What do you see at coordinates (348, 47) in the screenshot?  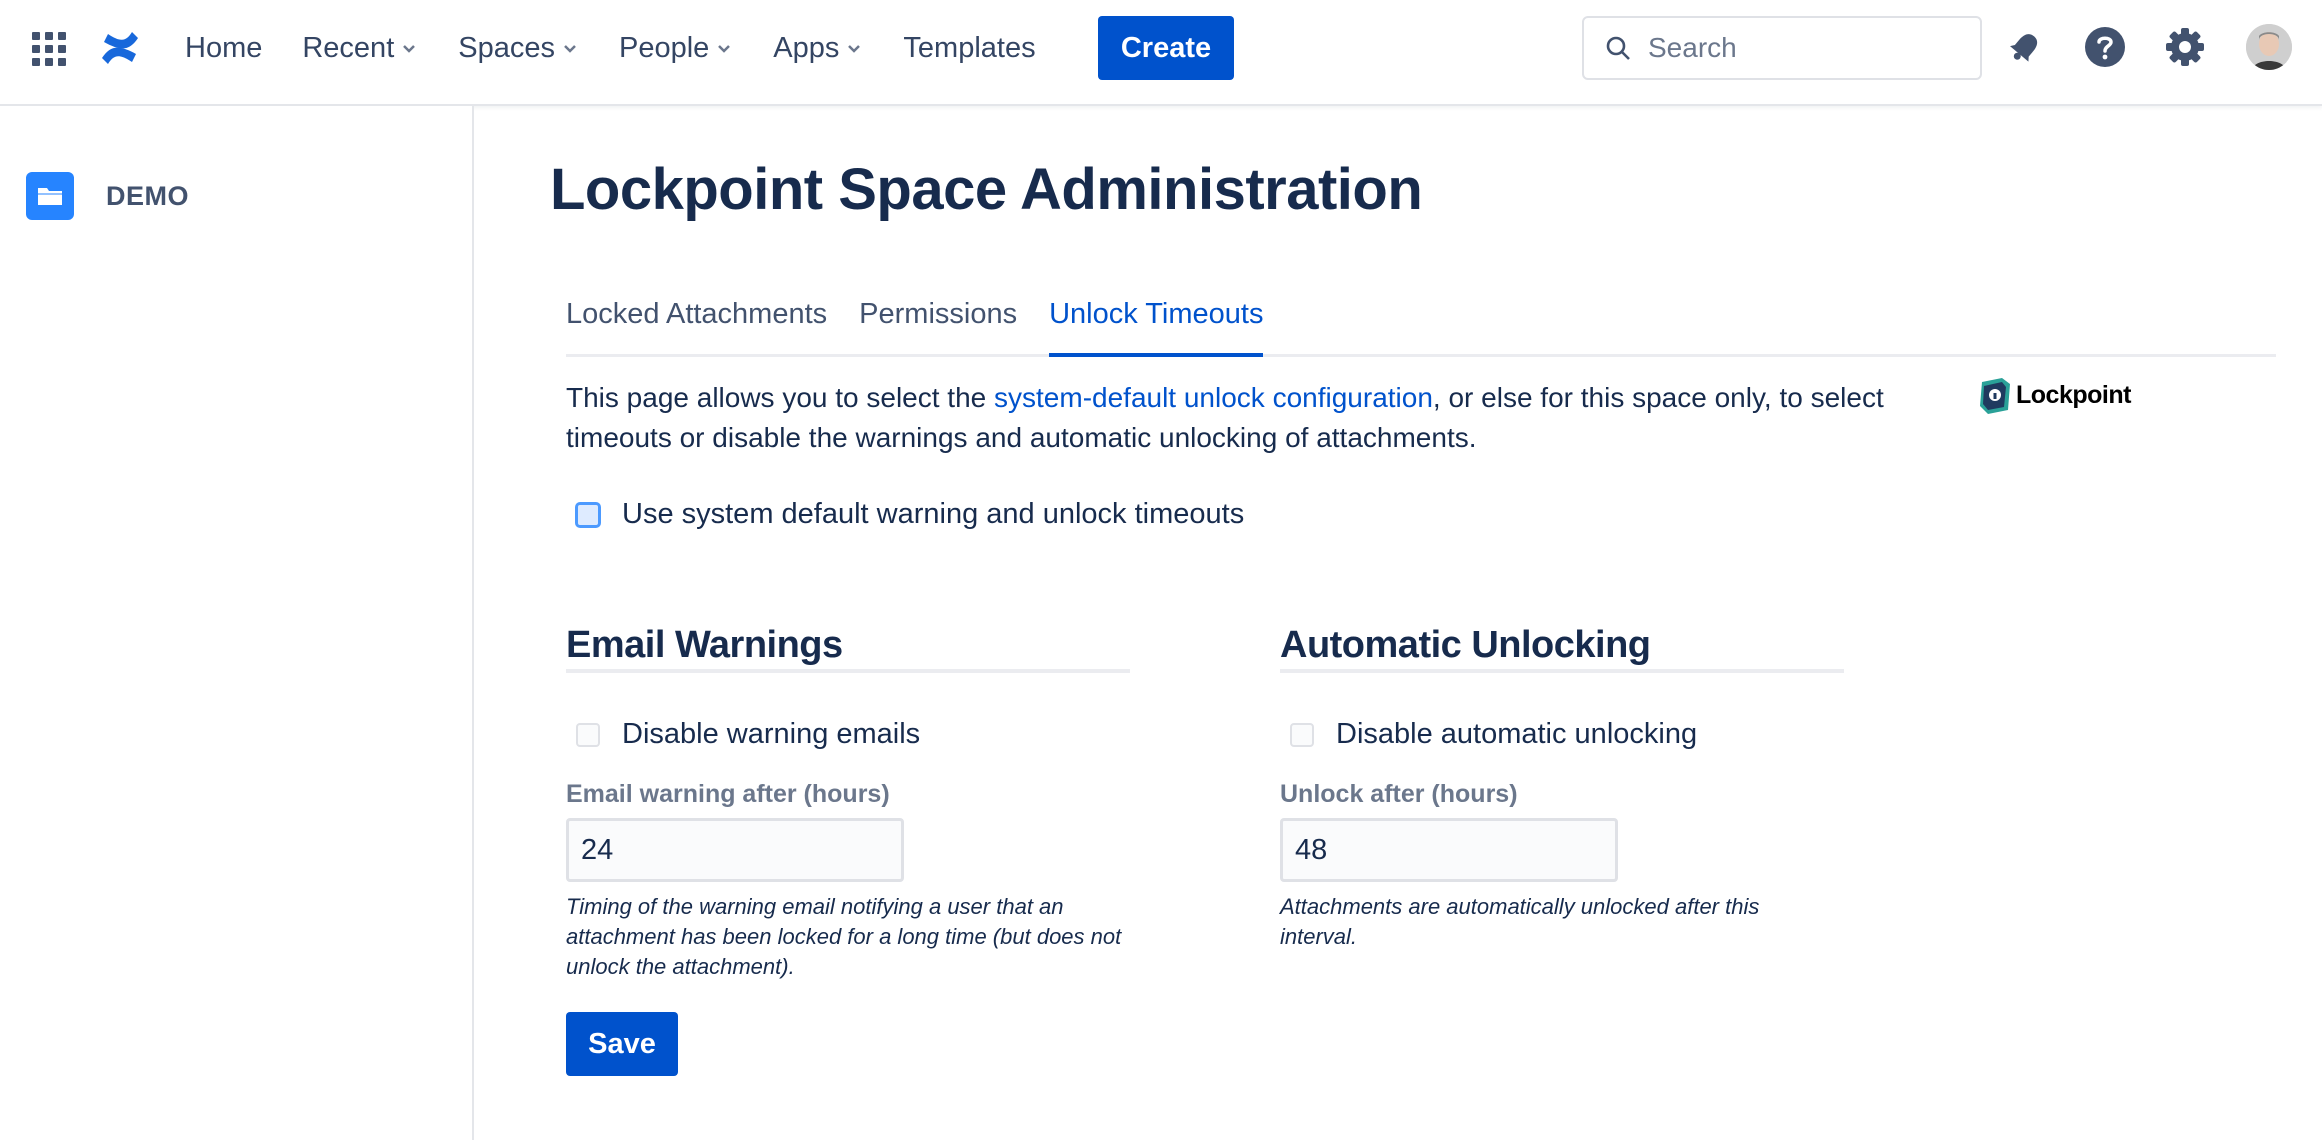 I see `nav-recent-label: Recent` at bounding box center [348, 47].